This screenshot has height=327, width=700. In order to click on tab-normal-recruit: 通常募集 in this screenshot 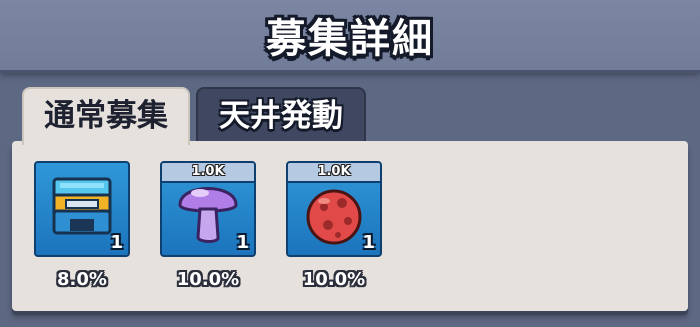, I will do `click(106, 116)`.